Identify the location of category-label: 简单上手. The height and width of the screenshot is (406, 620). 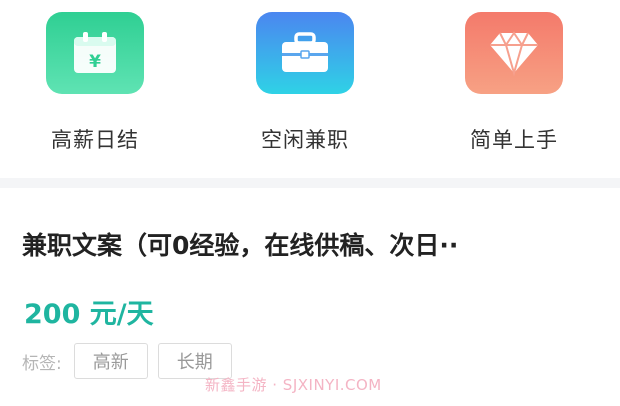
(514, 140).